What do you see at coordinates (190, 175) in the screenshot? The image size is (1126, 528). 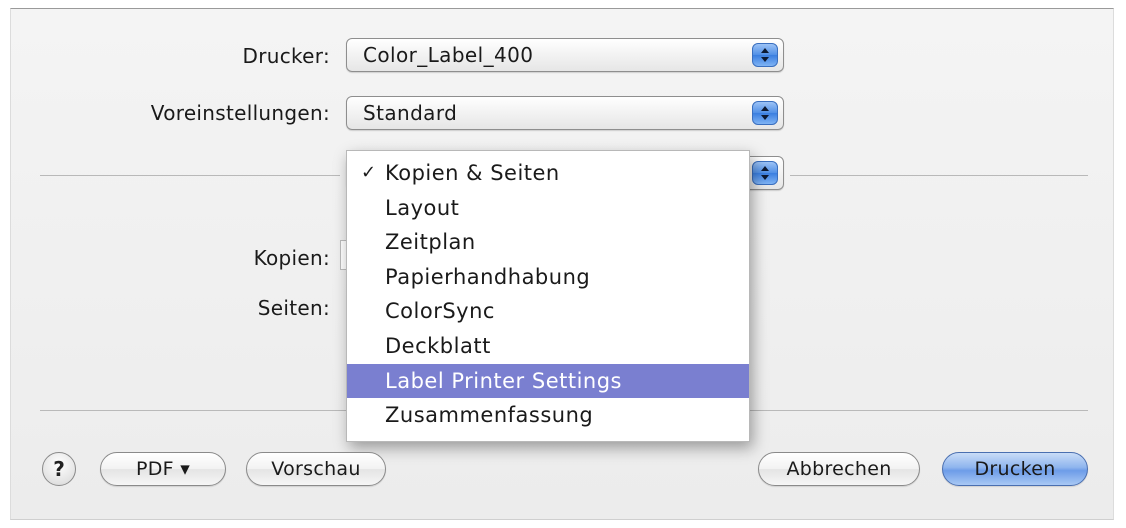 I see `section-separator-left` at bounding box center [190, 175].